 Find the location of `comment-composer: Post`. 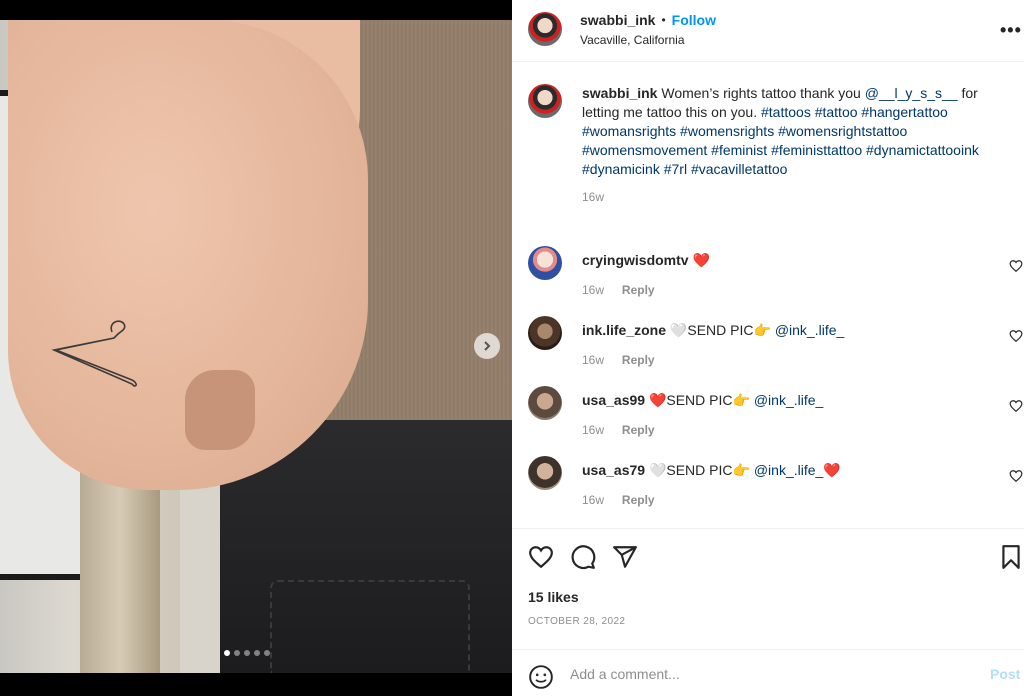

comment-composer: Post is located at coordinates (768, 672).